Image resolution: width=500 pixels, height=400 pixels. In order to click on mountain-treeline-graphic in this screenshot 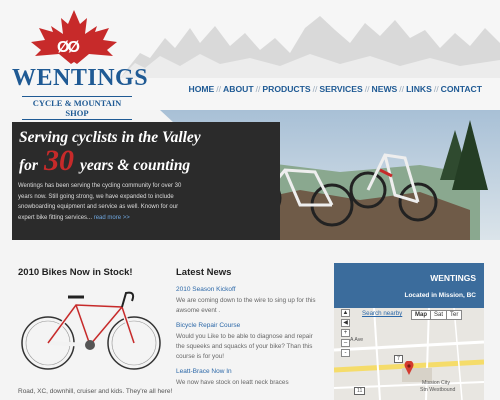, I will do `click(310, 47)`.